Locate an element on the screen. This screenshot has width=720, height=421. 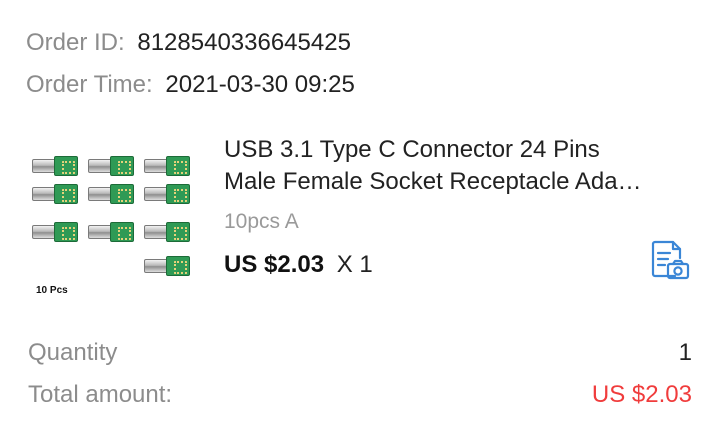
snapshot-button is located at coordinates (670, 261).